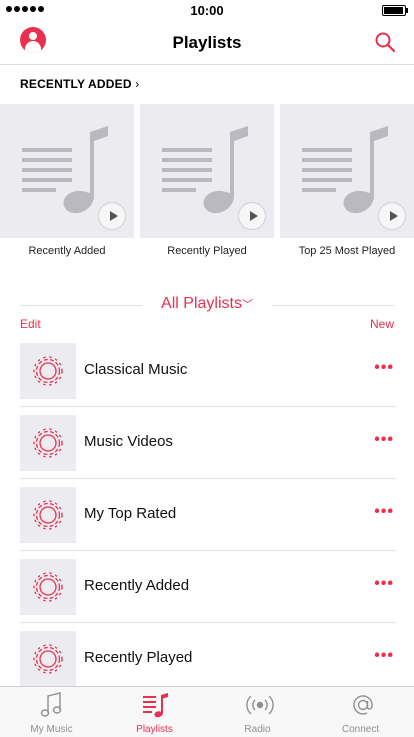  Describe the element at coordinates (382, 324) in the screenshot. I see `new-button: New` at that location.